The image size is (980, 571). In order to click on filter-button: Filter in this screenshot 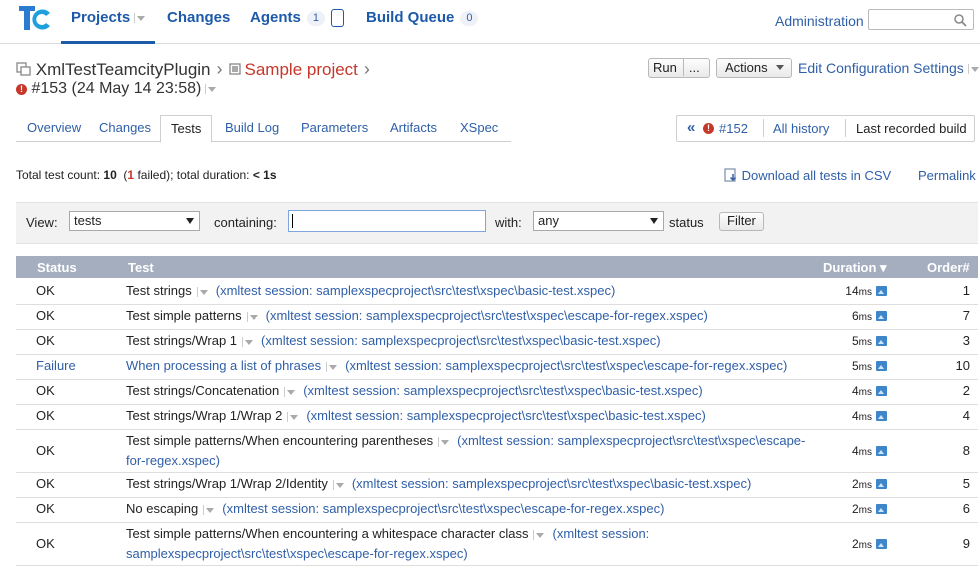, I will do `click(741, 221)`.